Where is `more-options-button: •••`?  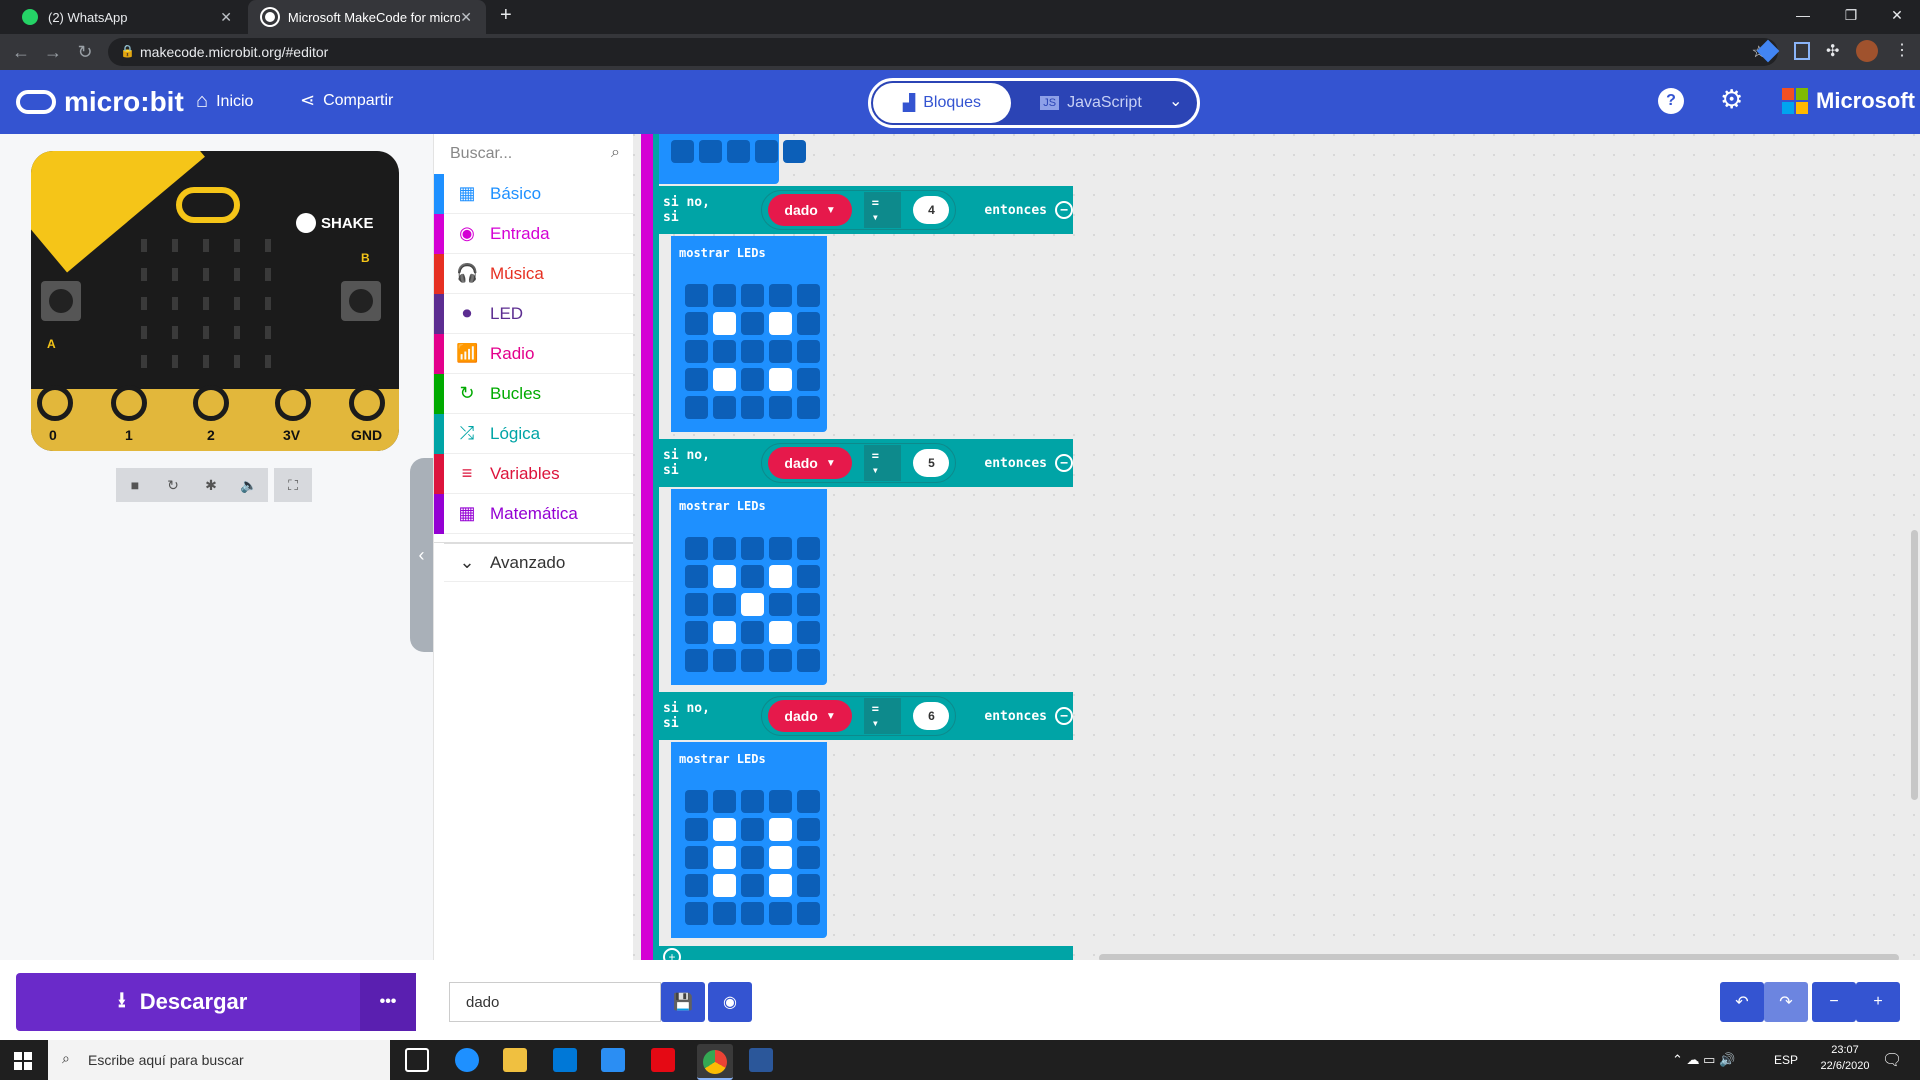 more-options-button: ••• is located at coordinates (388, 1002).